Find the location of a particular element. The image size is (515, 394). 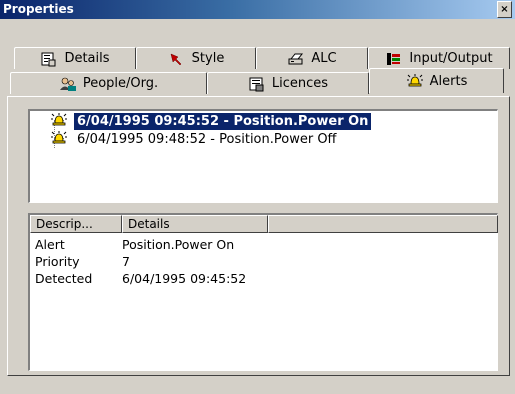

tab-label: Alerts is located at coordinates (448, 81).